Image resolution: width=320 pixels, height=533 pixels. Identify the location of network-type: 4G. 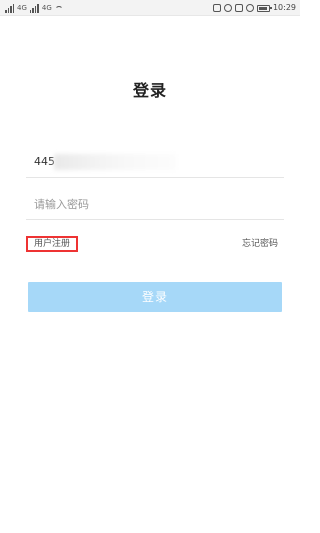
(22, 8).